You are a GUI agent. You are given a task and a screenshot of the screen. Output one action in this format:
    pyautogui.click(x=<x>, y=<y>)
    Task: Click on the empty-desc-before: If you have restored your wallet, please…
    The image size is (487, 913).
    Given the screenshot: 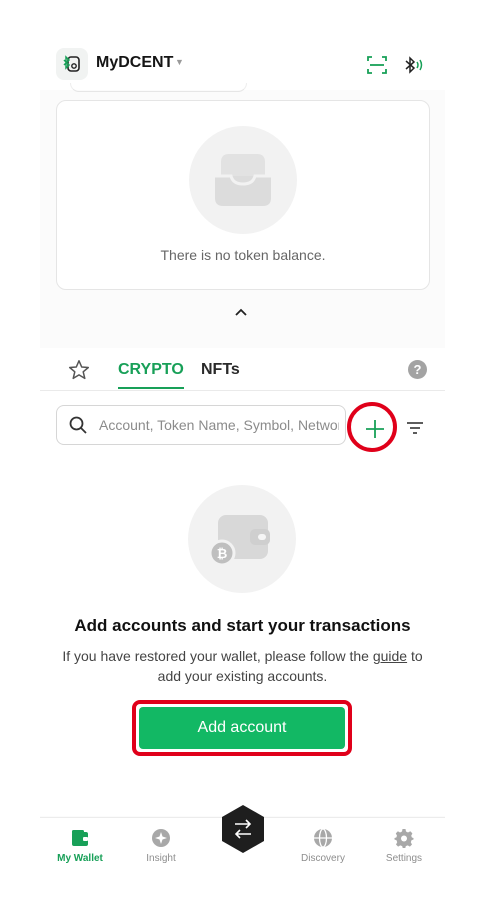 What is the action you would take?
    pyautogui.click(x=217, y=656)
    